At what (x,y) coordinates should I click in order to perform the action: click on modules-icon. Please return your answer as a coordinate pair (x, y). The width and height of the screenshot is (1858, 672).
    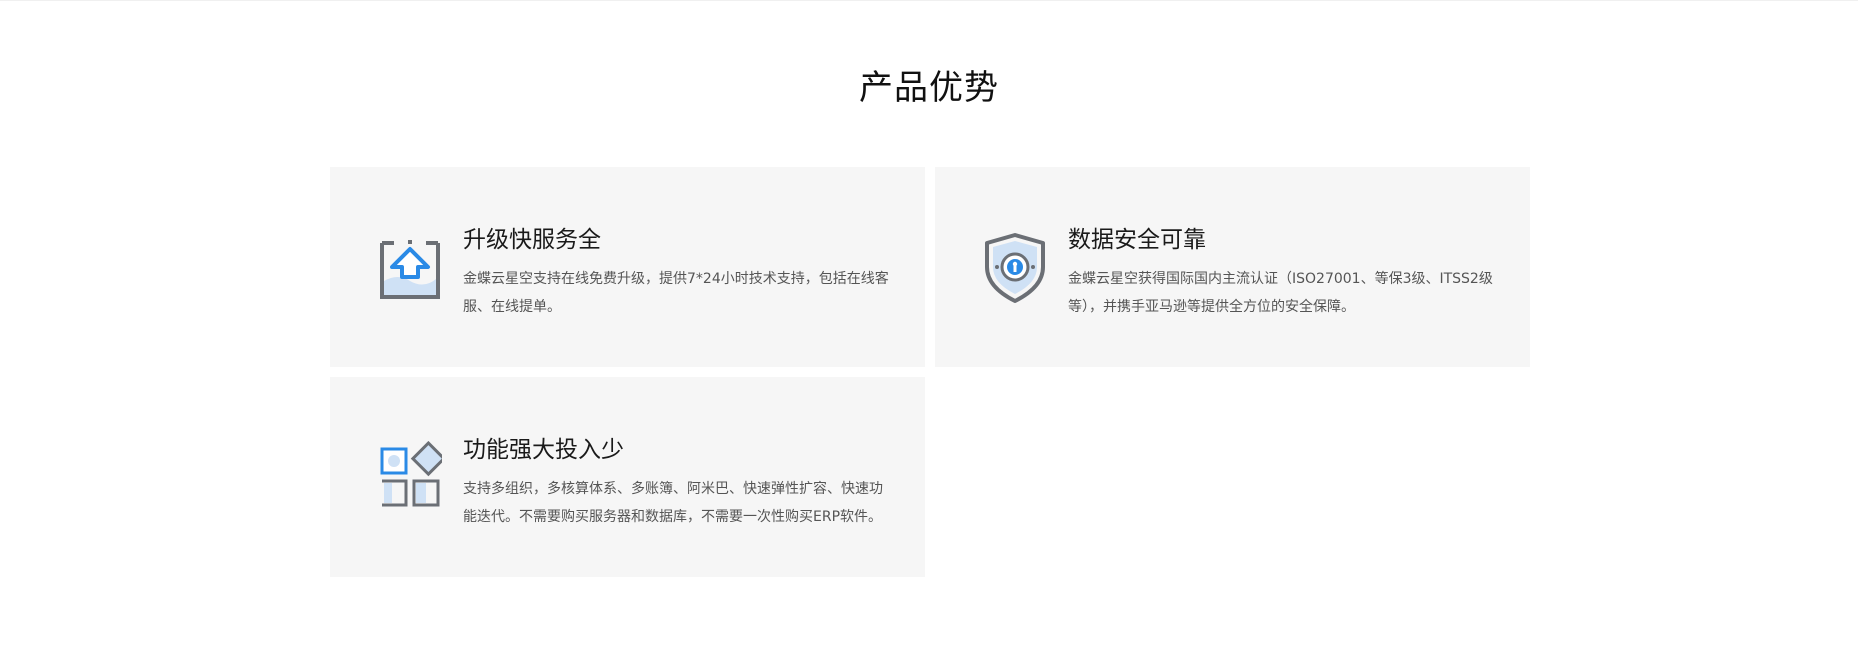
    Looking at the image, I should click on (412, 476).